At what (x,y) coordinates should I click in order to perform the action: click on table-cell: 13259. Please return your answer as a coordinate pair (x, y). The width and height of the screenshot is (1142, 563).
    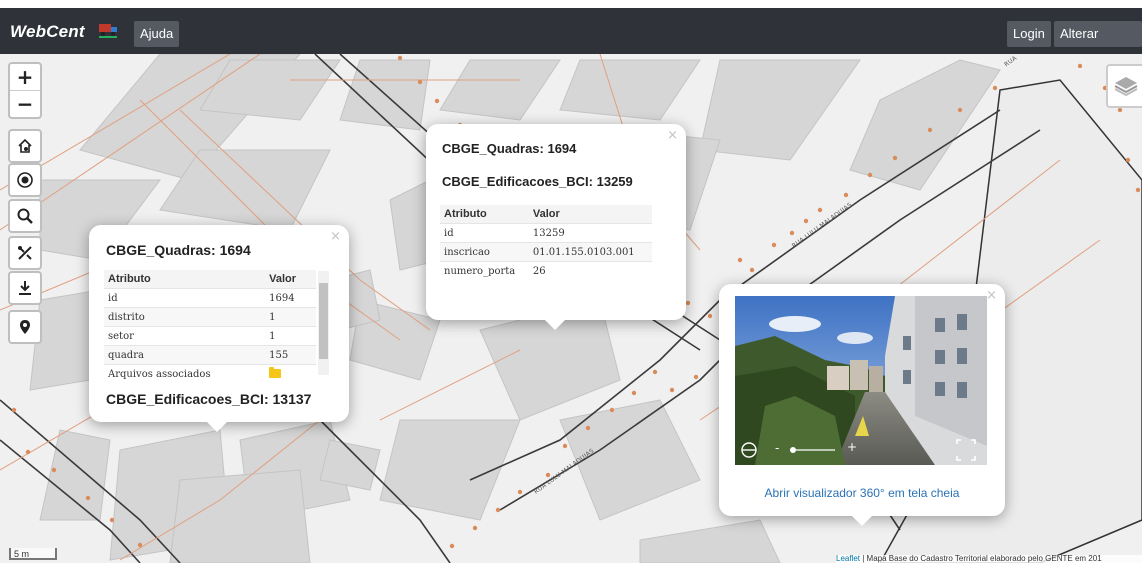
    Looking at the image, I should click on (590, 233).